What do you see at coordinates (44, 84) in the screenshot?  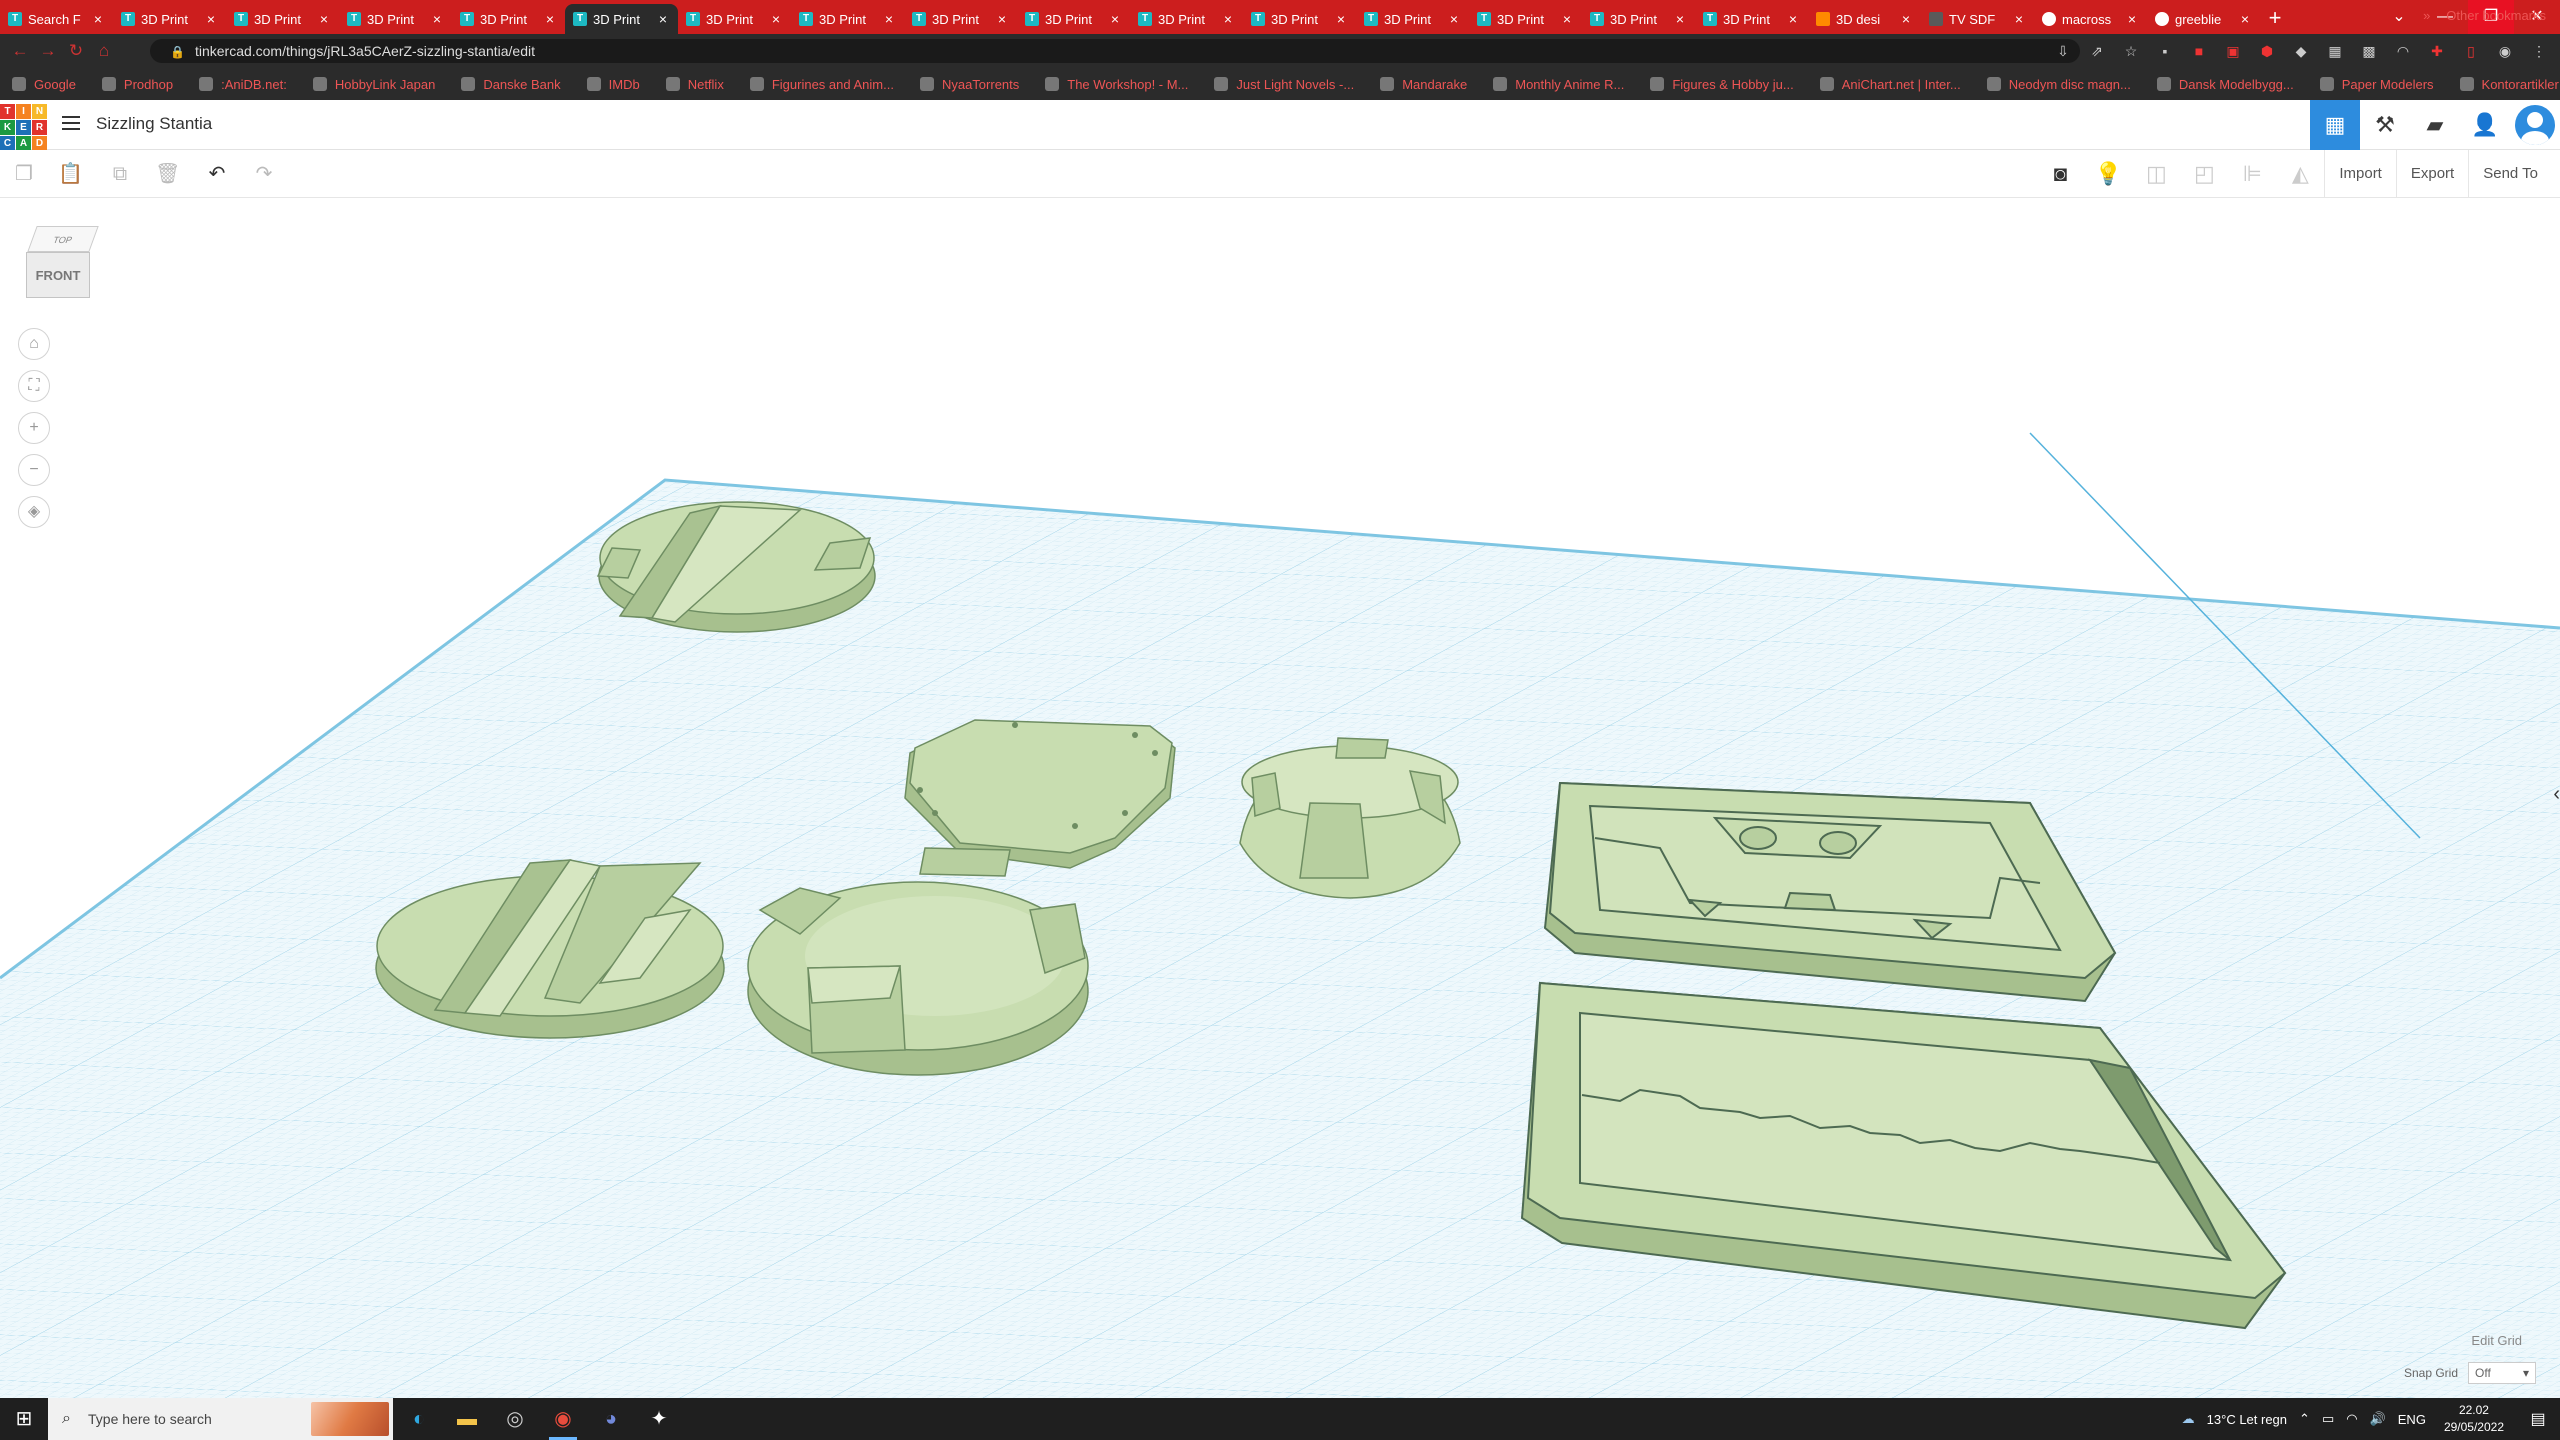 I see `bookmark-item: Google` at bounding box center [44, 84].